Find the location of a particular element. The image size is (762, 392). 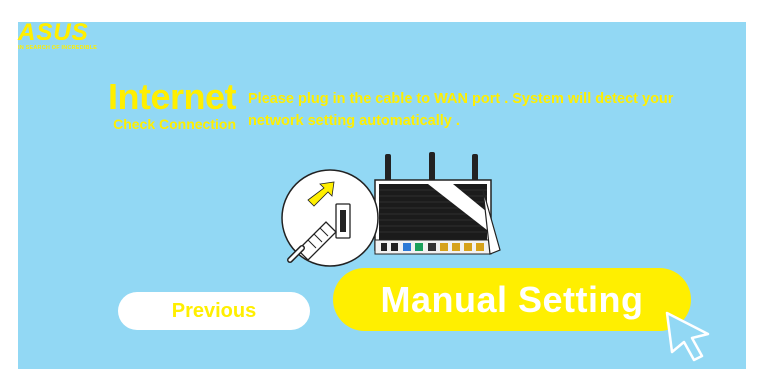

router-antenna-middle is located at coordinates (432, 168).